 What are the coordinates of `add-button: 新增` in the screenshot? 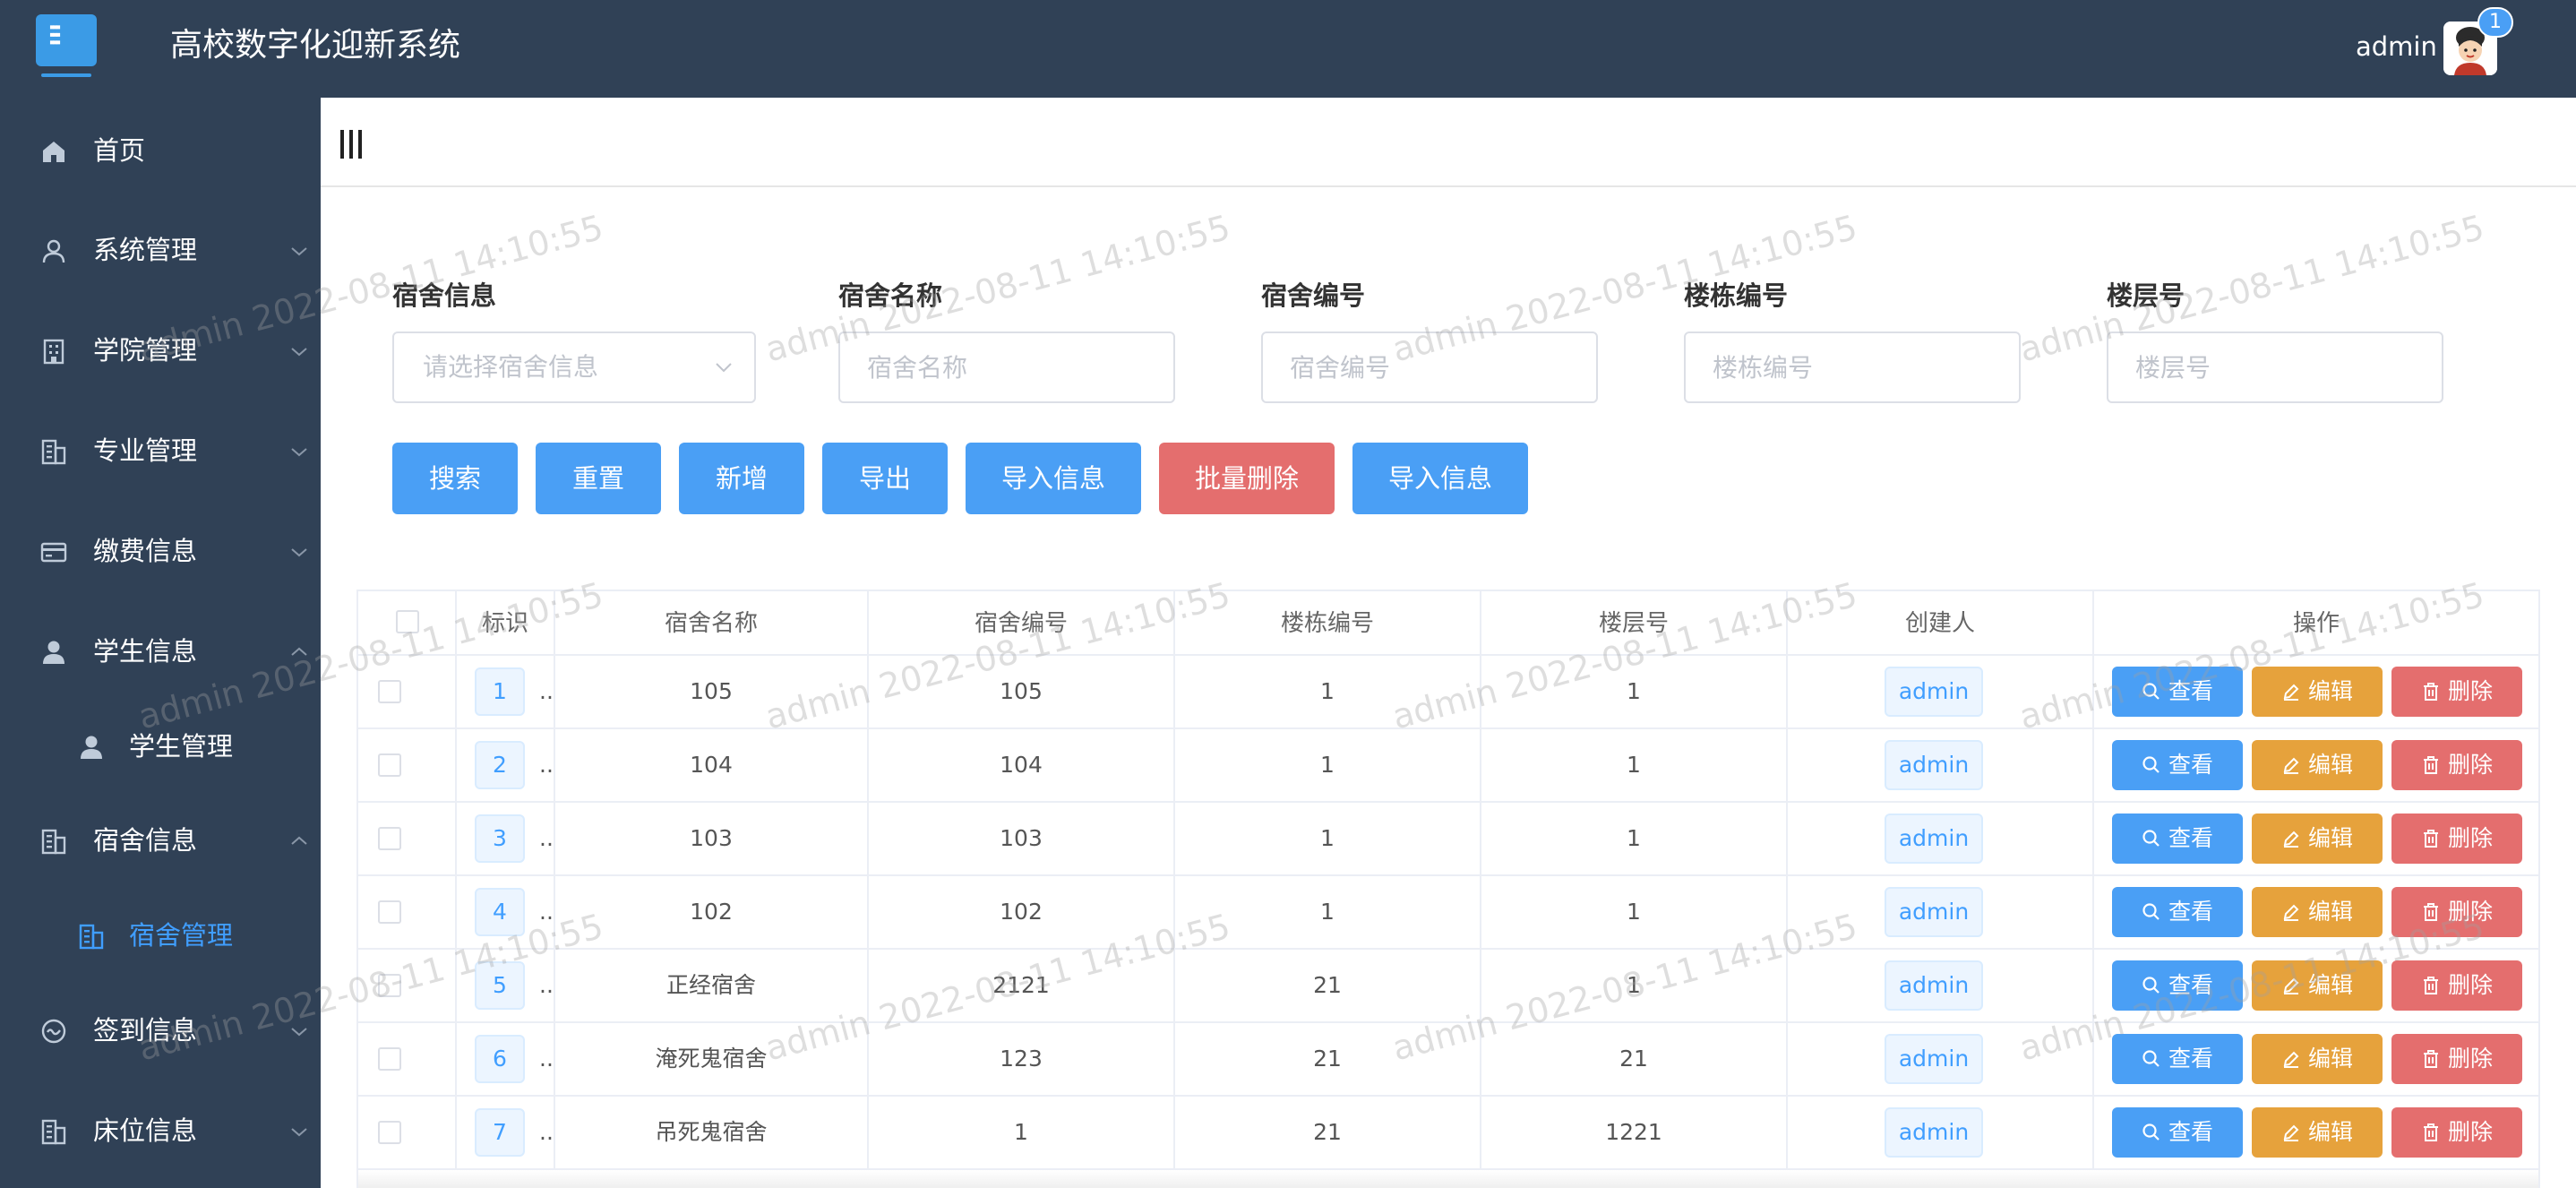 It's located at (741, 479).